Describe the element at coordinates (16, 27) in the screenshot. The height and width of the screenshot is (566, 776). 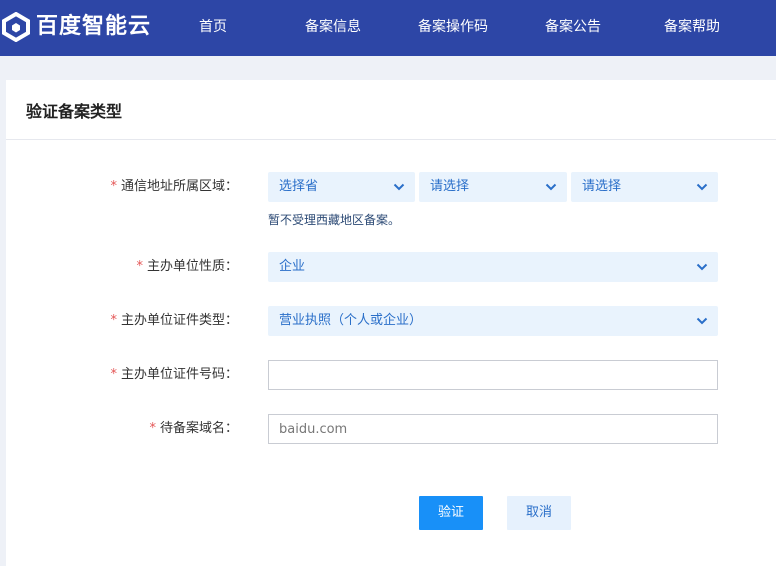
I see `baidu-cloud-logo-icon` at that location.